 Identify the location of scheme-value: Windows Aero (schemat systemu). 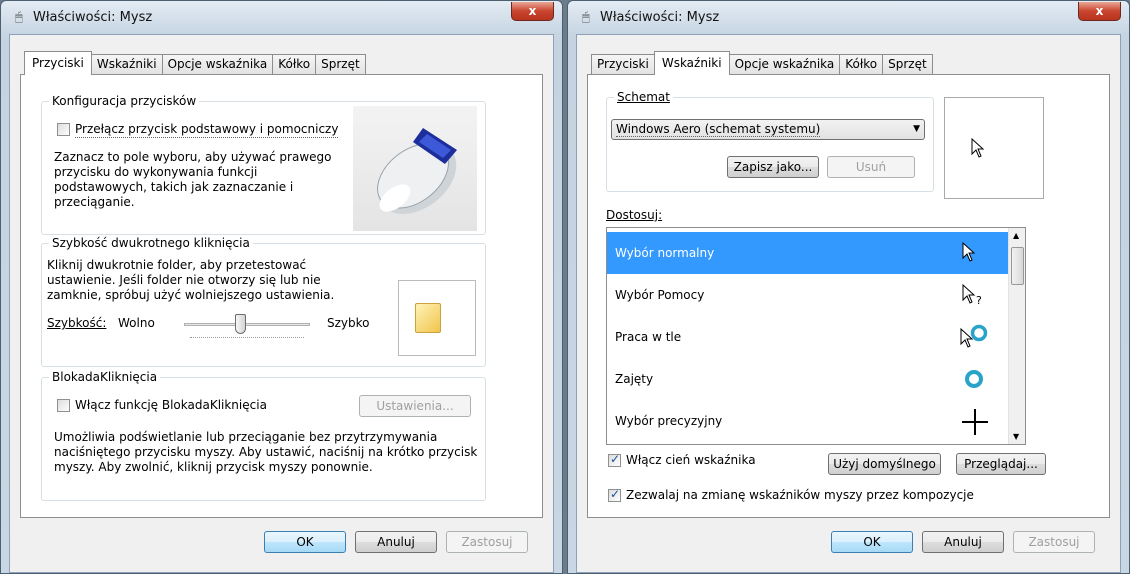
(718, 129).